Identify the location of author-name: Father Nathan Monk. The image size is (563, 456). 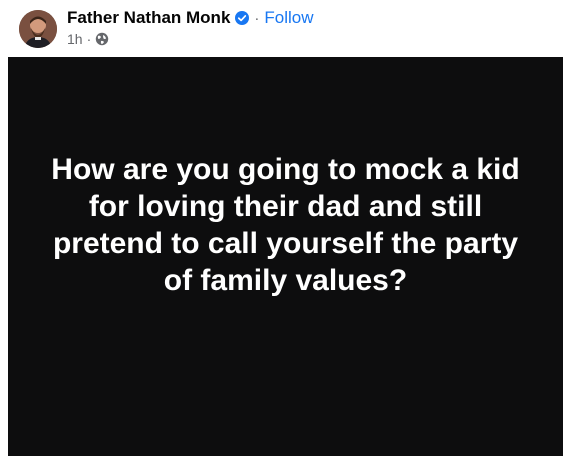
(148, 18).